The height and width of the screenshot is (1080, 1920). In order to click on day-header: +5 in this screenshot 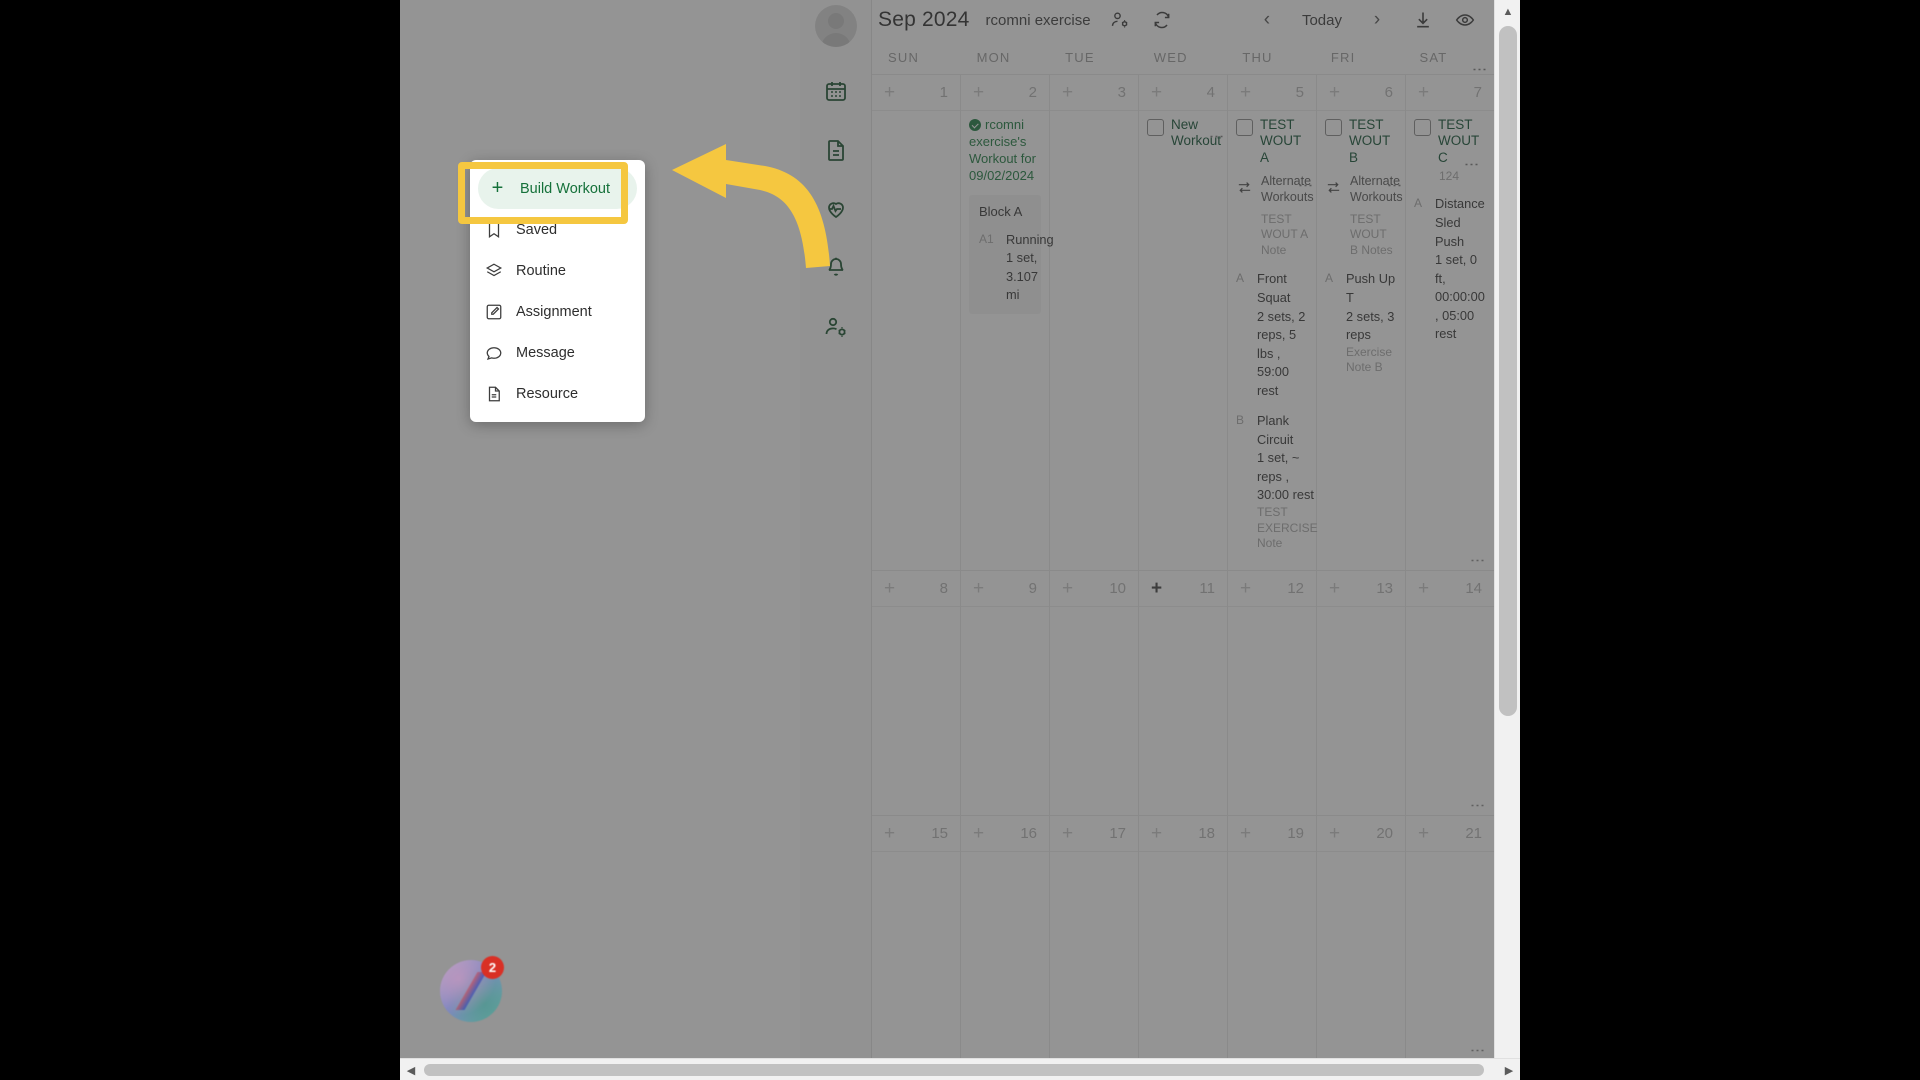, I will do `click(1272, 93)`.